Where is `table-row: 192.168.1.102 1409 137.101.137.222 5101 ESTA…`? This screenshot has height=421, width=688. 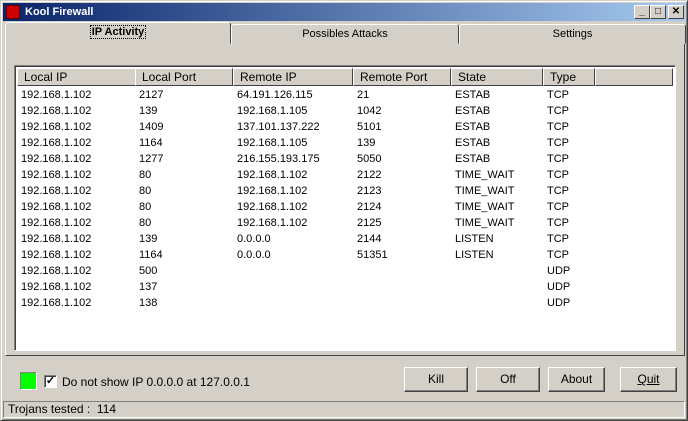
table-row: 192.168.1.102 1409 137.101.137.222 5101 ESTA… is located at coordinates (345, 127).